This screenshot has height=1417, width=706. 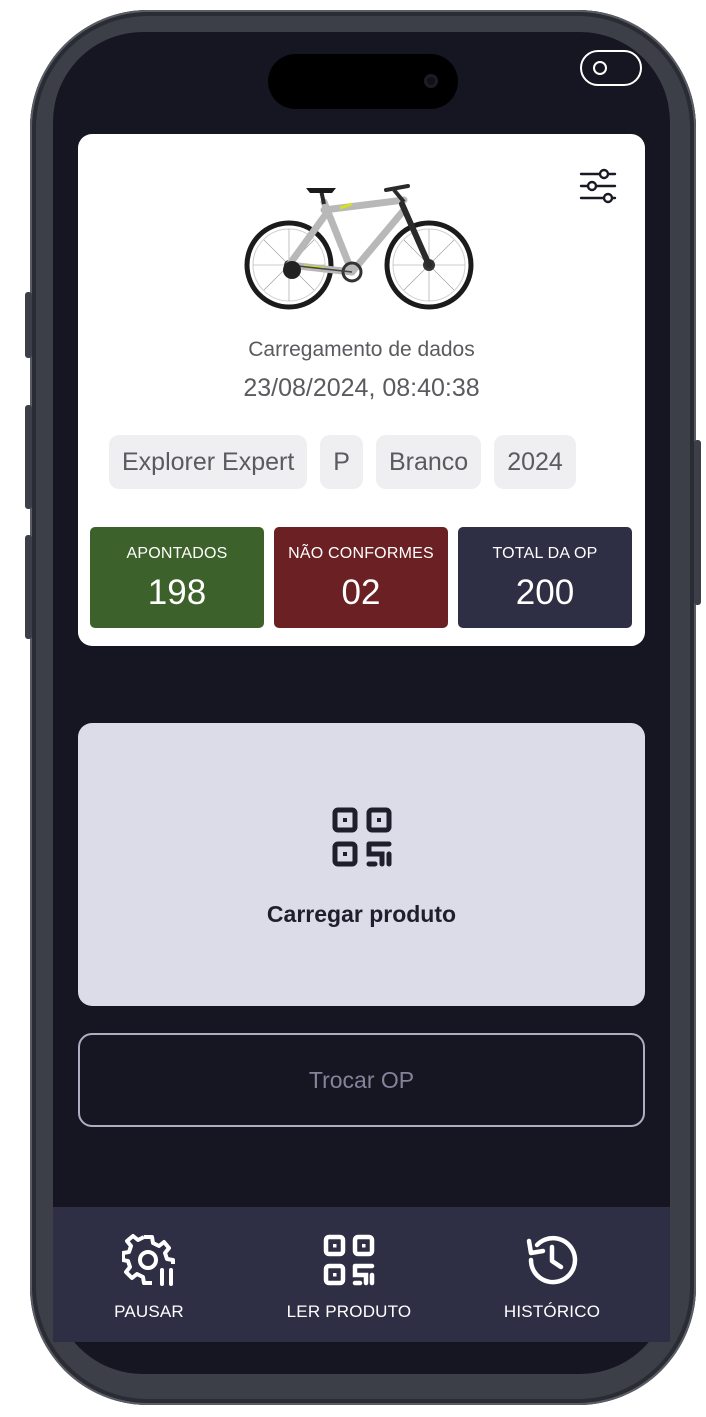 What do you see at coordinates (359, 247) in the screenshot?
I see `bicycle-image` at bounding box center [359, 247].